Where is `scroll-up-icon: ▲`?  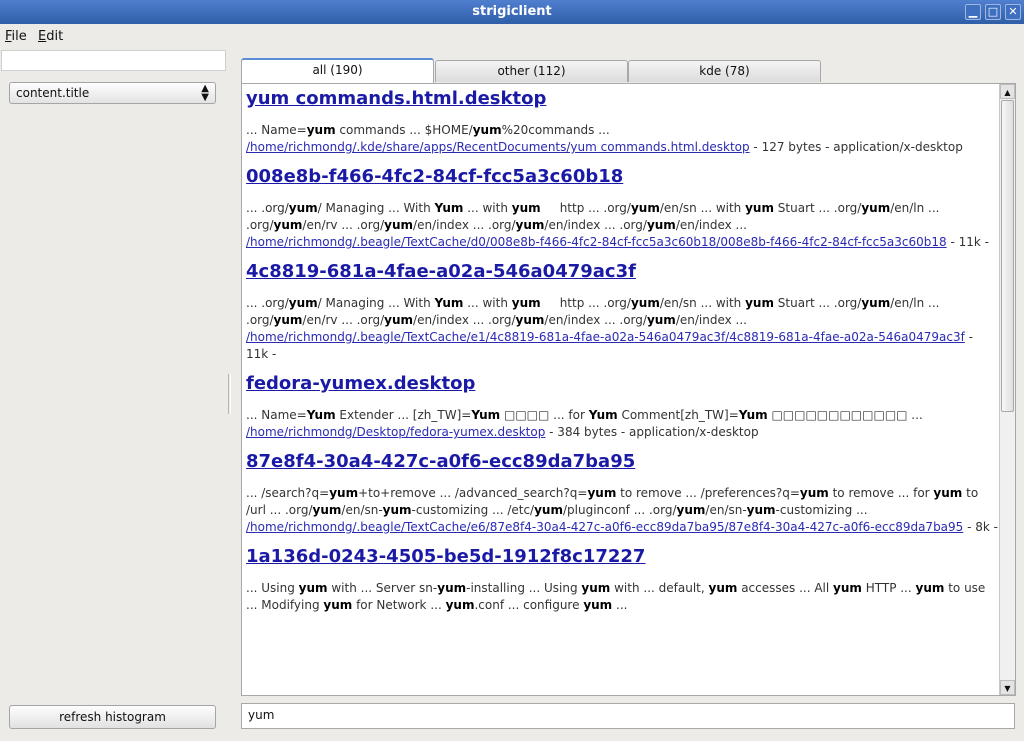 scroll-up-icon: ▲ is located at coordinates (1007, 91).